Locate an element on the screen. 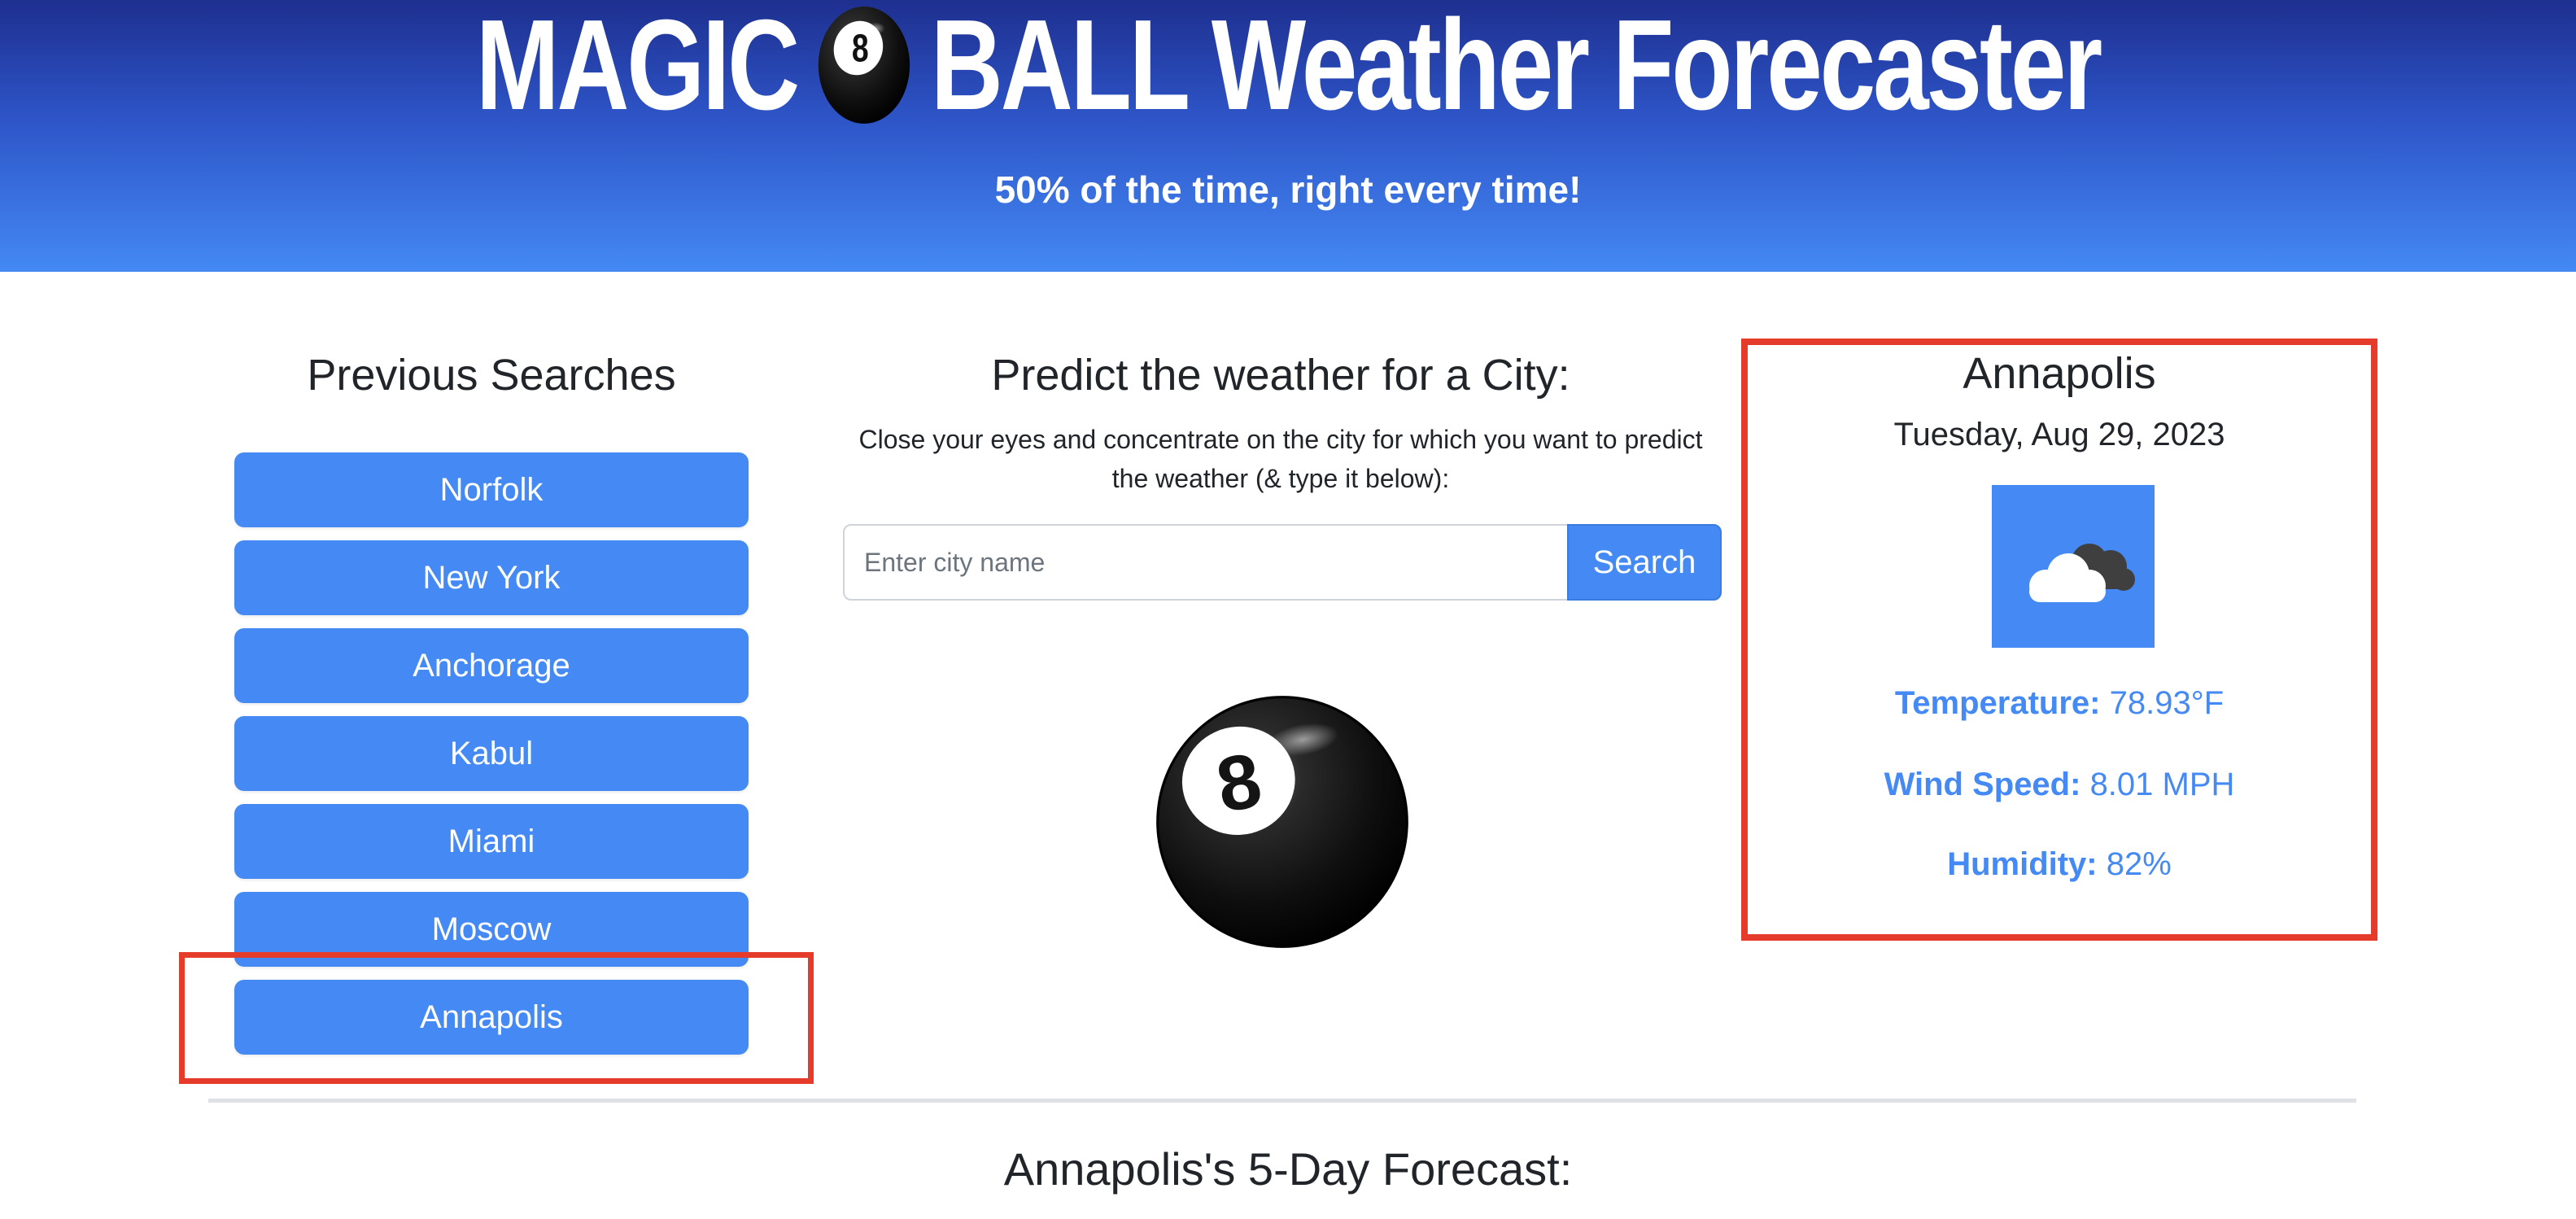  wind-speed-label: Wind Speed: is located at coordinates (1982, 784).